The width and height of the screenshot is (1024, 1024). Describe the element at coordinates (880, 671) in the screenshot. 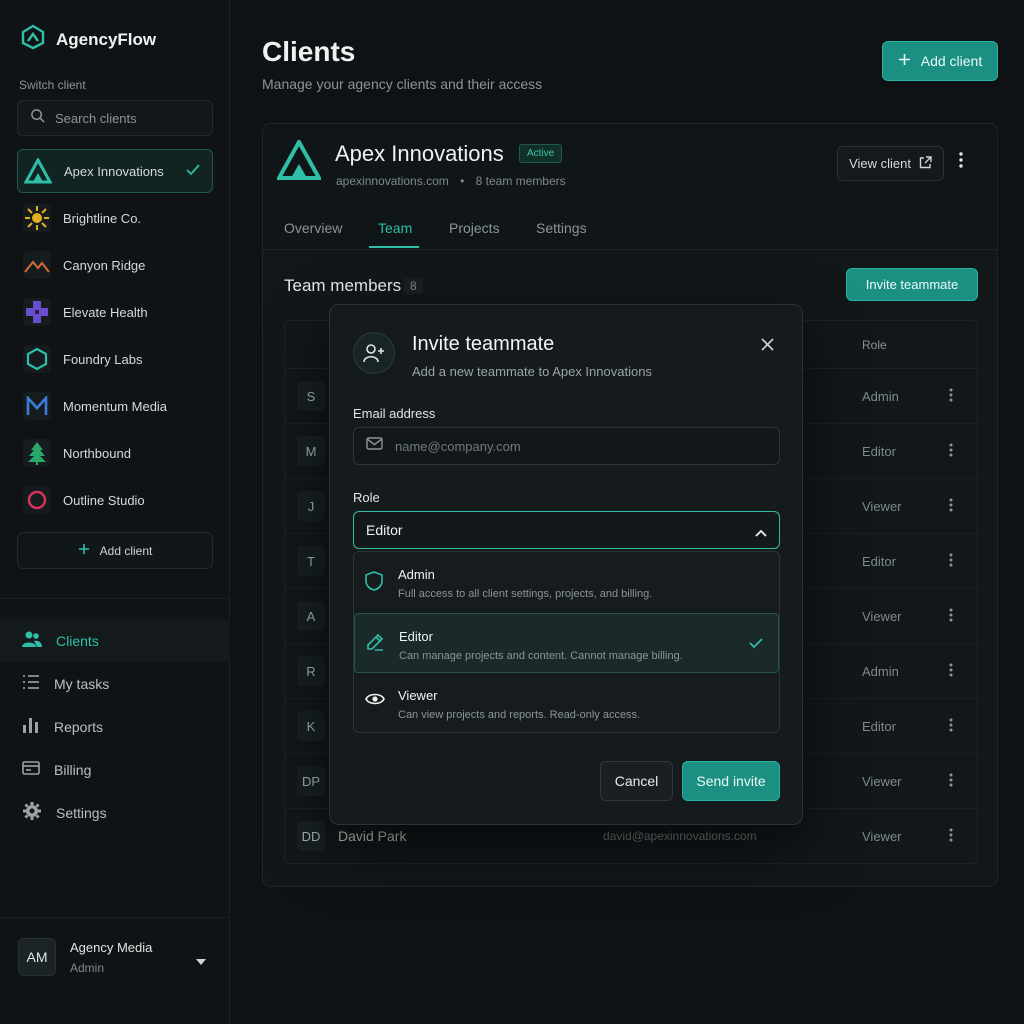

I see `row-role: Admin` at that location.